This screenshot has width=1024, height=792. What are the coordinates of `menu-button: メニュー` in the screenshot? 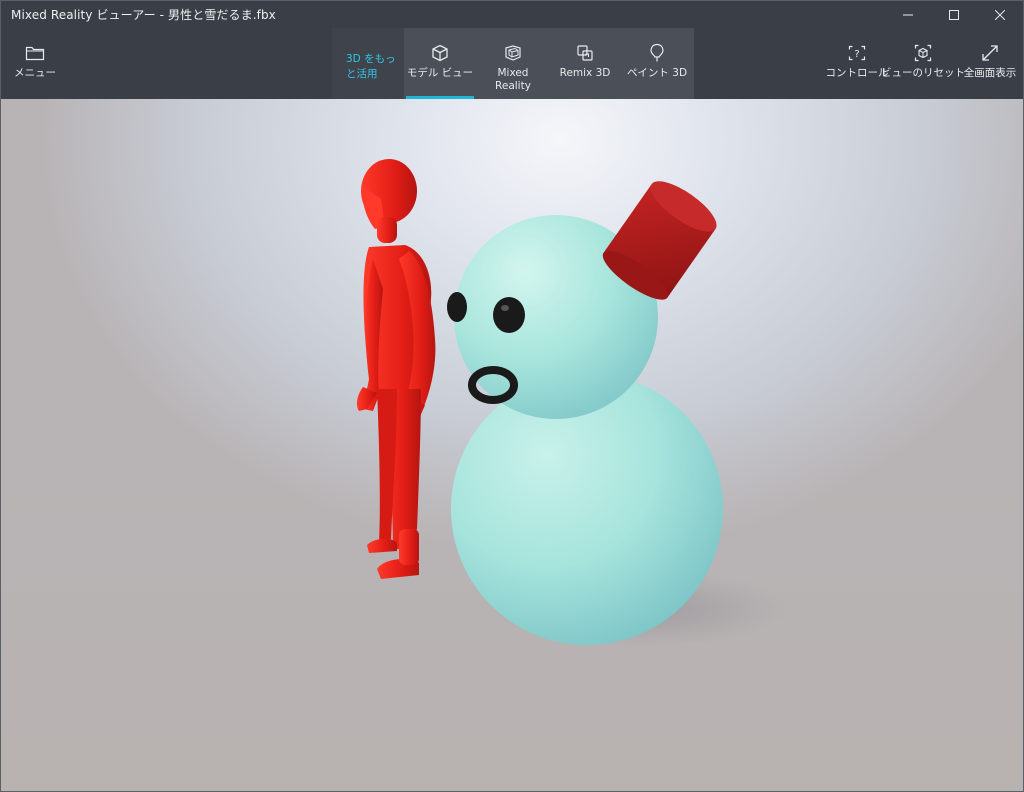 It's located at (35, 63).